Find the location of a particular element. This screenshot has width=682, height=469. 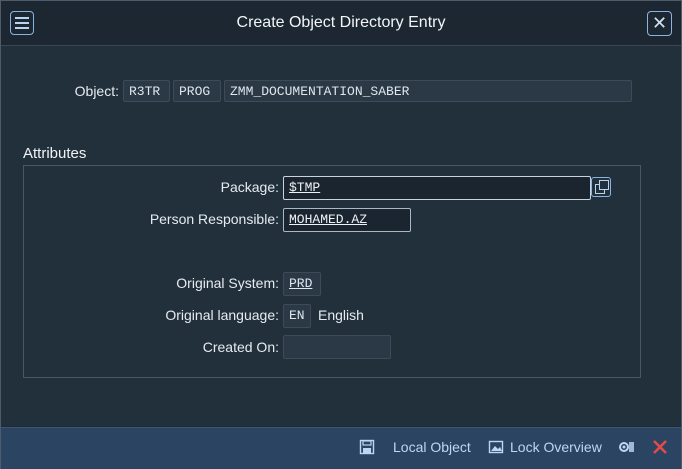

package-value: $TMP is located at coordinates (305, 187).